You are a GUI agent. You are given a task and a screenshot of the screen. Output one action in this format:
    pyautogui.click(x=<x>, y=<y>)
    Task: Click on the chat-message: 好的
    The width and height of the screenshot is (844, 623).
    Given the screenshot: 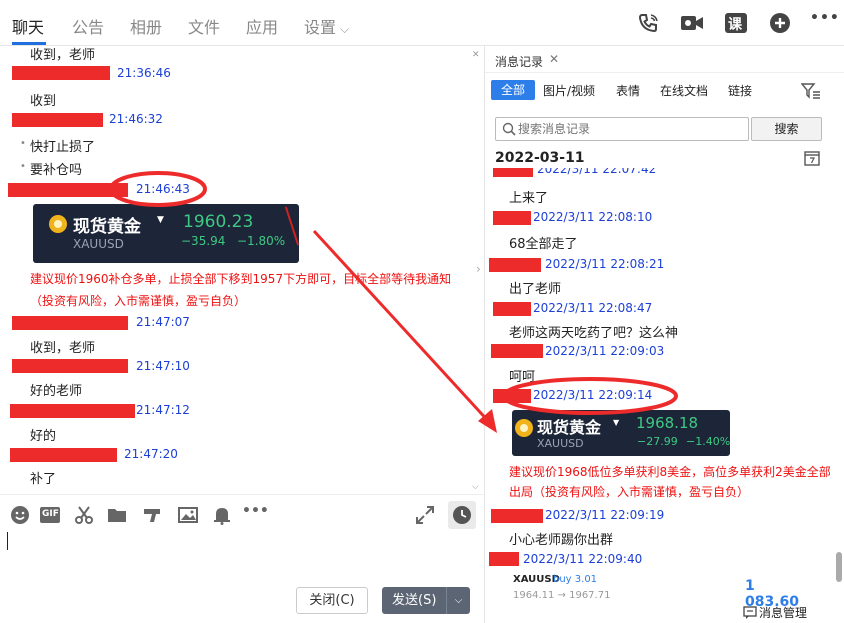 What is the action you would take?
    pyautogui.click(x=43, y=436)
    